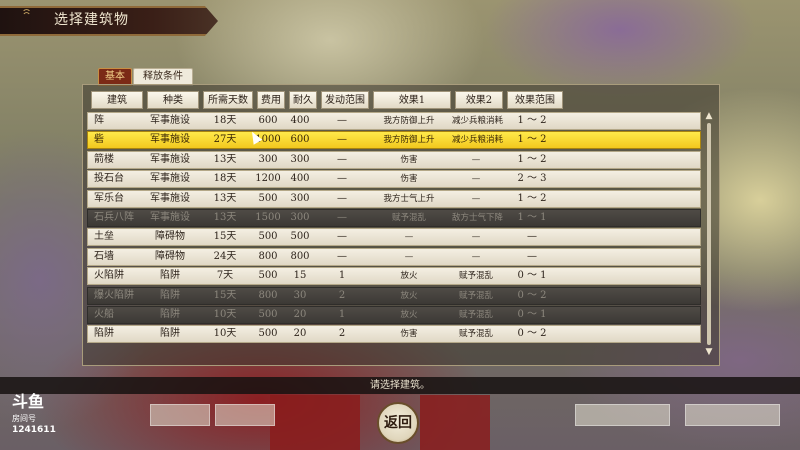 This screenshot has height=450, width=800. Describe the element at coordinates (225, 179) in the screenshot. I see `cell-days: 18天` at that location.